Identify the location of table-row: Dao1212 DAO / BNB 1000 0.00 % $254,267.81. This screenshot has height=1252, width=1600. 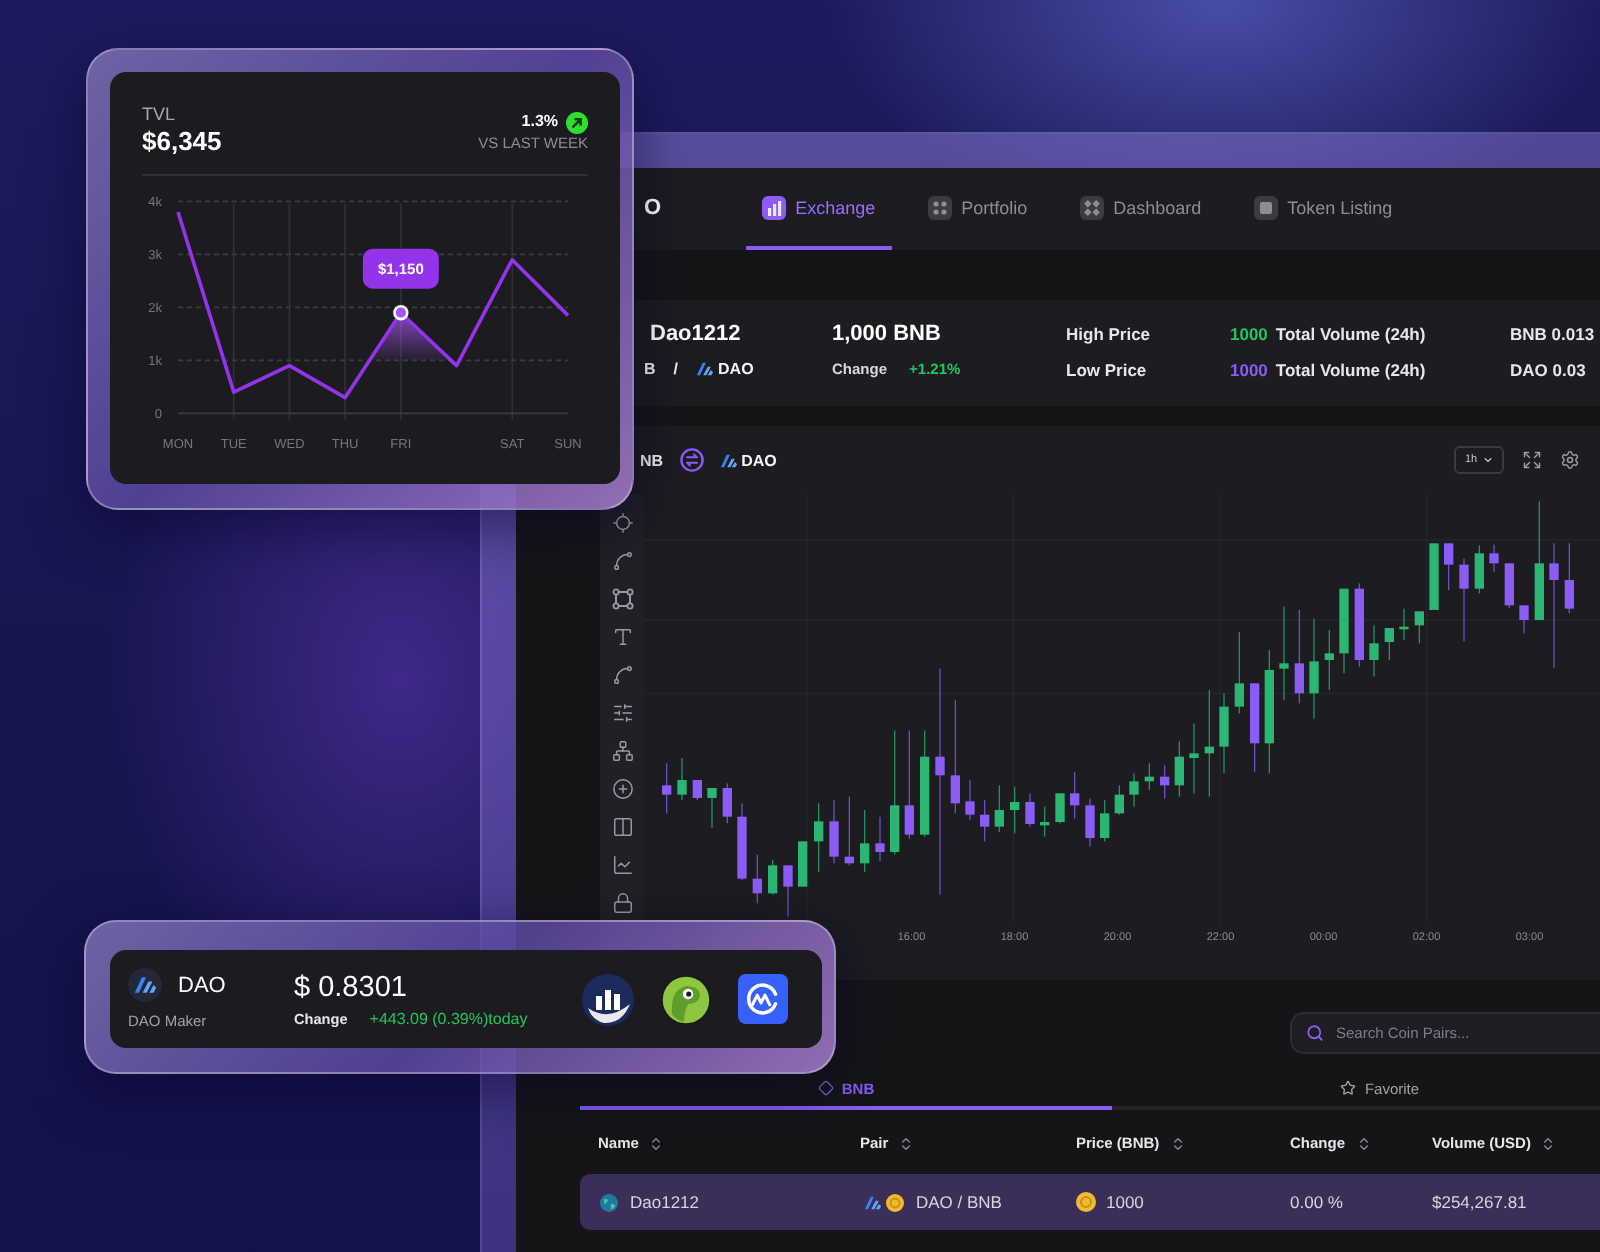
(1090, 1202).